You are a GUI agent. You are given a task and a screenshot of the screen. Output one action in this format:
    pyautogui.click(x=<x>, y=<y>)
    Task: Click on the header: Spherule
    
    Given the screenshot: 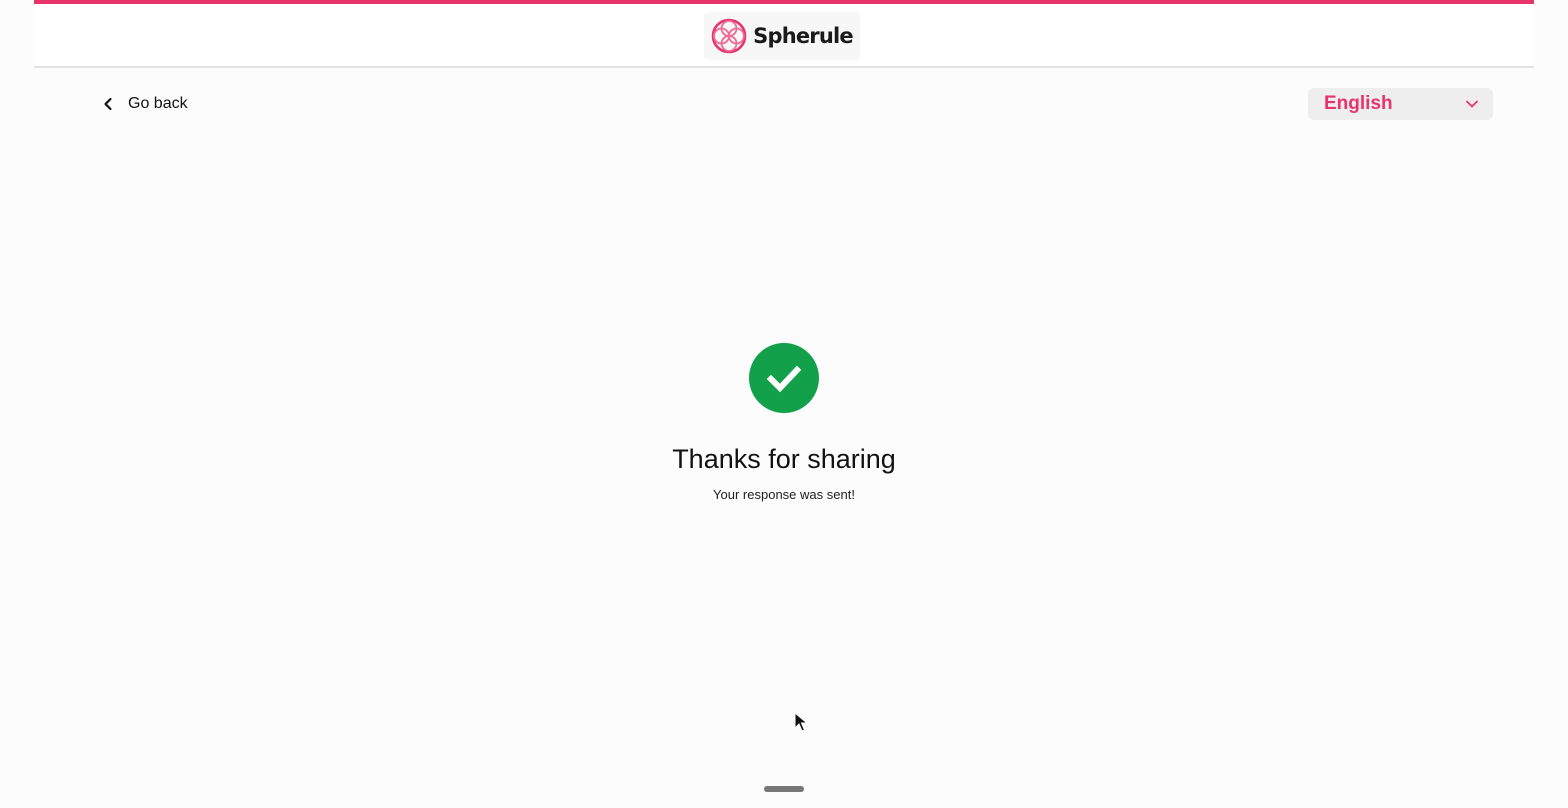 What is the action you would take?
    pyautogui.click(x=784, y=36)
    